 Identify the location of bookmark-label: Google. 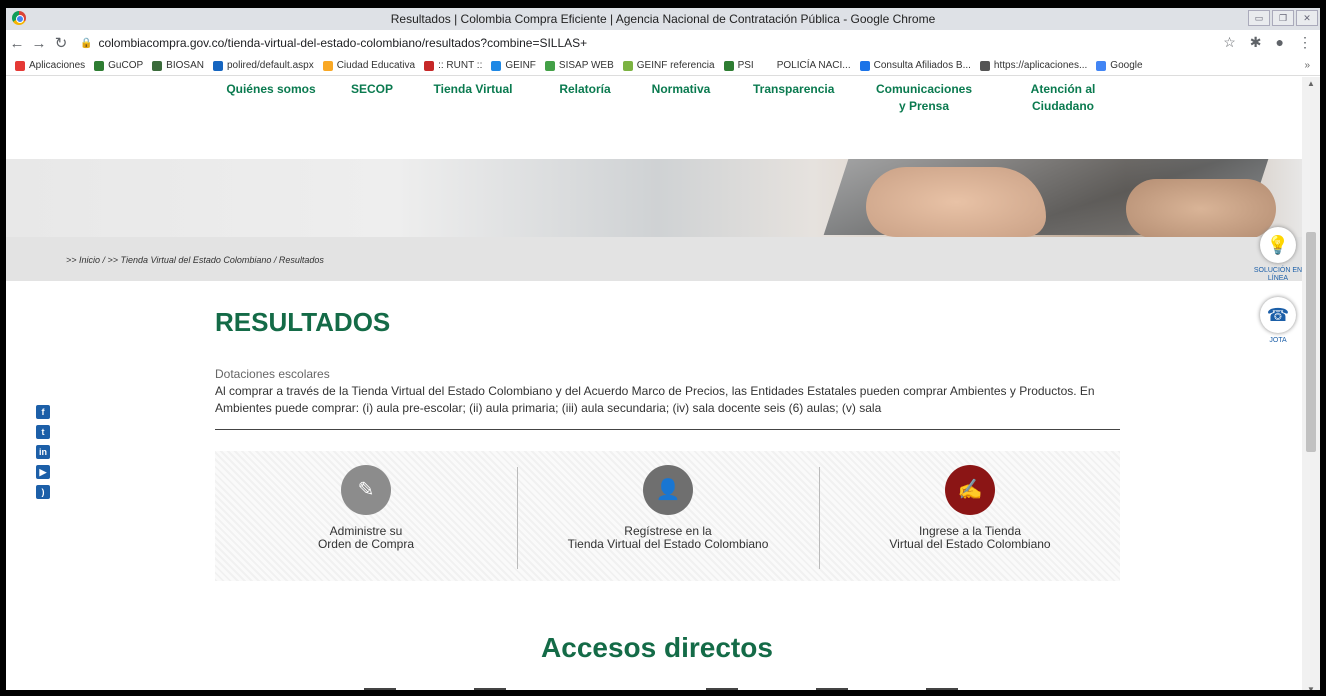
(1126, 65).